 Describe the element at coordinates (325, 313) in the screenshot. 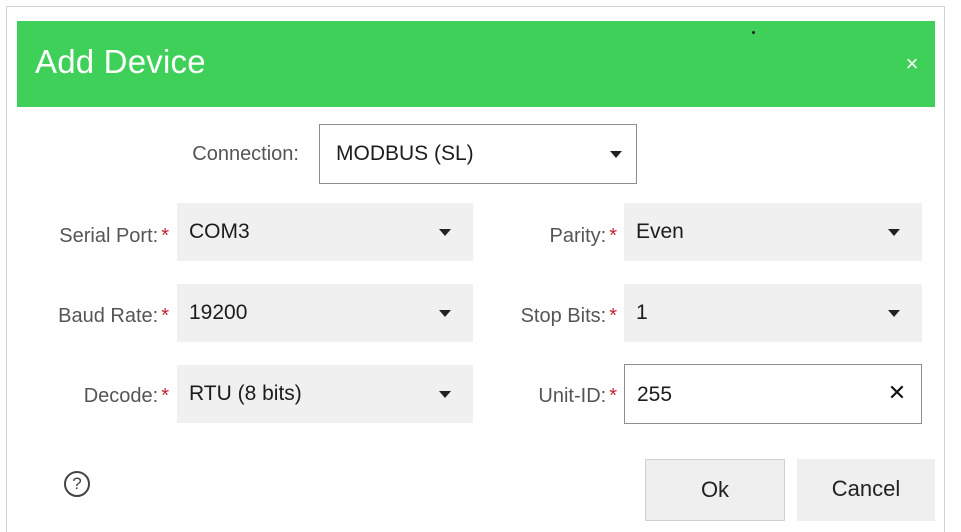

I see `baud-rate-select: 19200` at that location.